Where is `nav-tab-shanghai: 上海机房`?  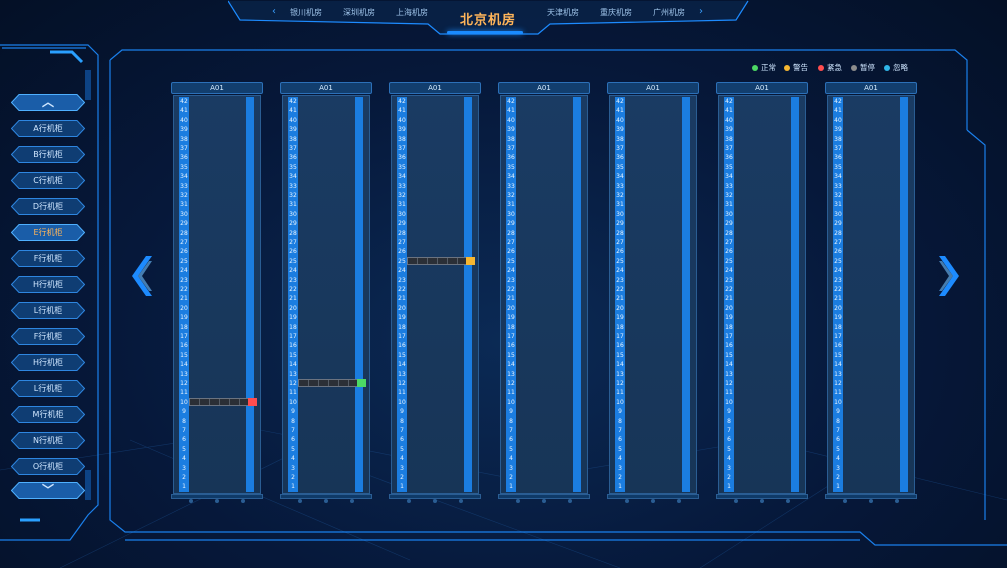
nav-tab-shanghai: 上海机房 is located at coordinates (412, 12).